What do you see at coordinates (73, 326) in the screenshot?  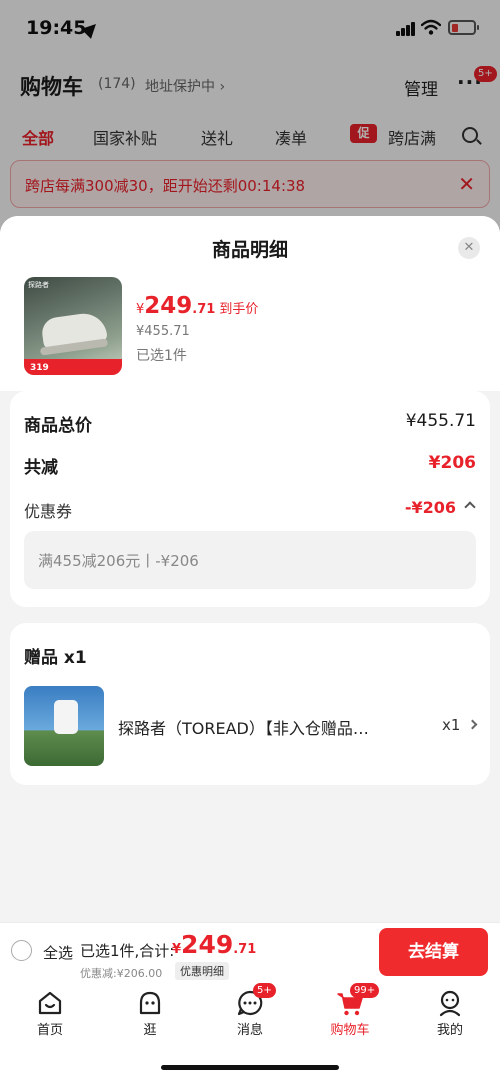 I see `product-image: 探路者 319` at bounding box center [73, 326].